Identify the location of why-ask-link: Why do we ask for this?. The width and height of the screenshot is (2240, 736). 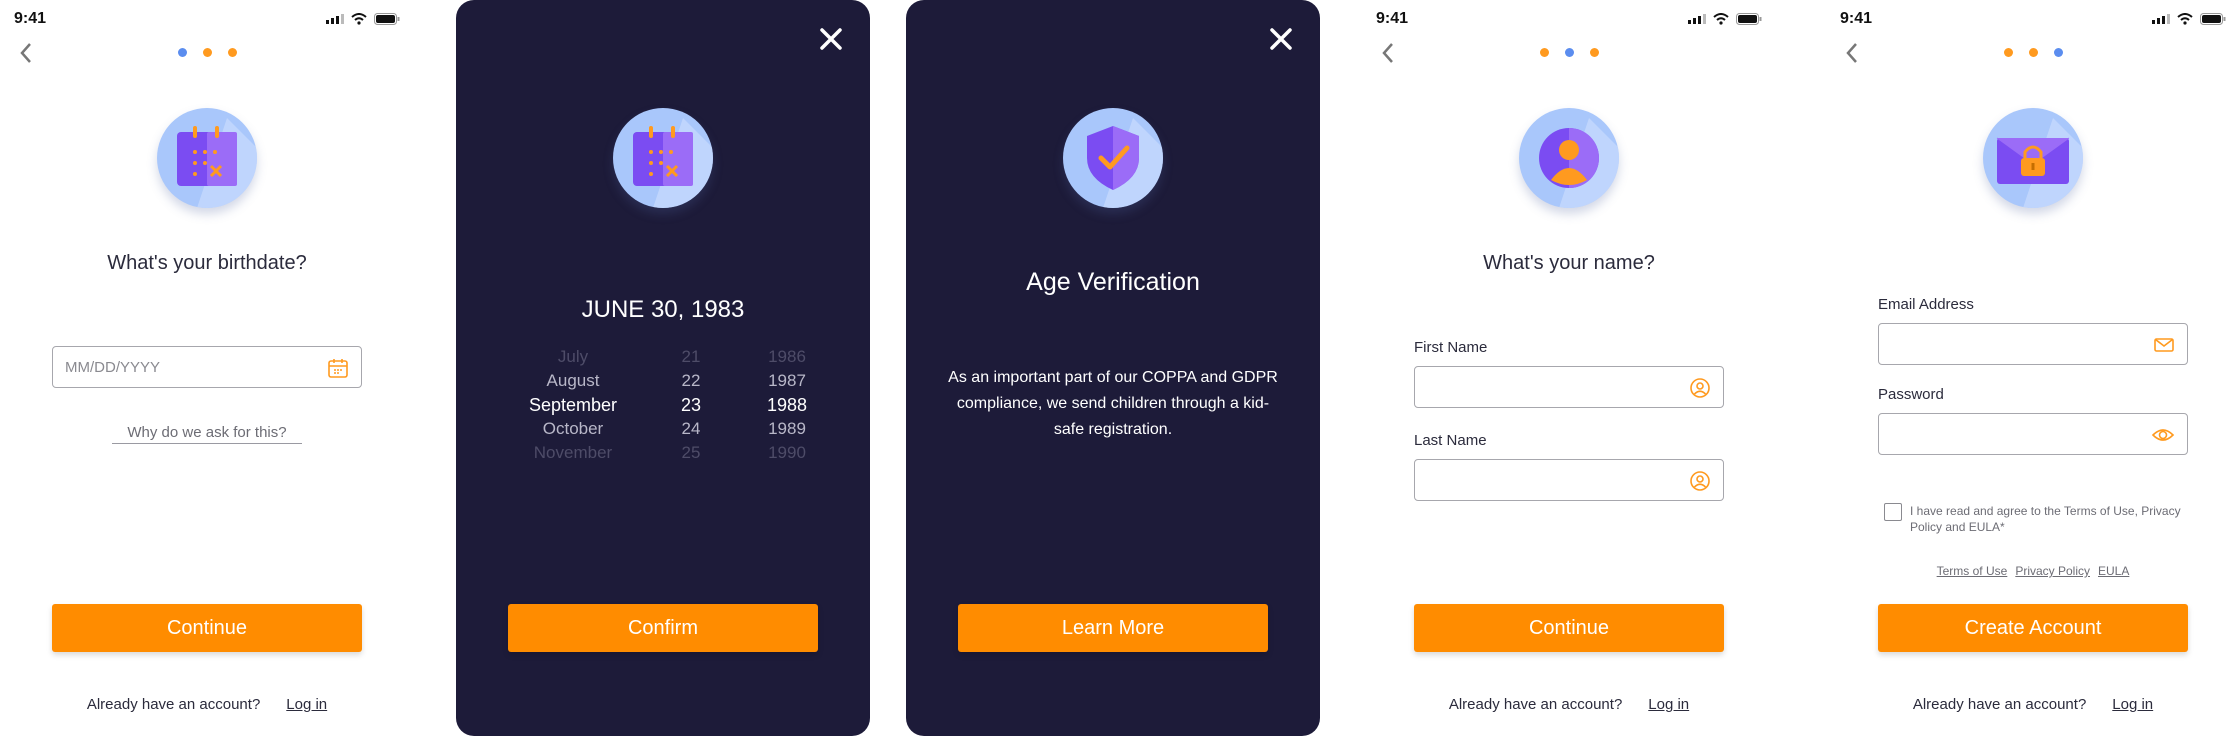
(207, 434).